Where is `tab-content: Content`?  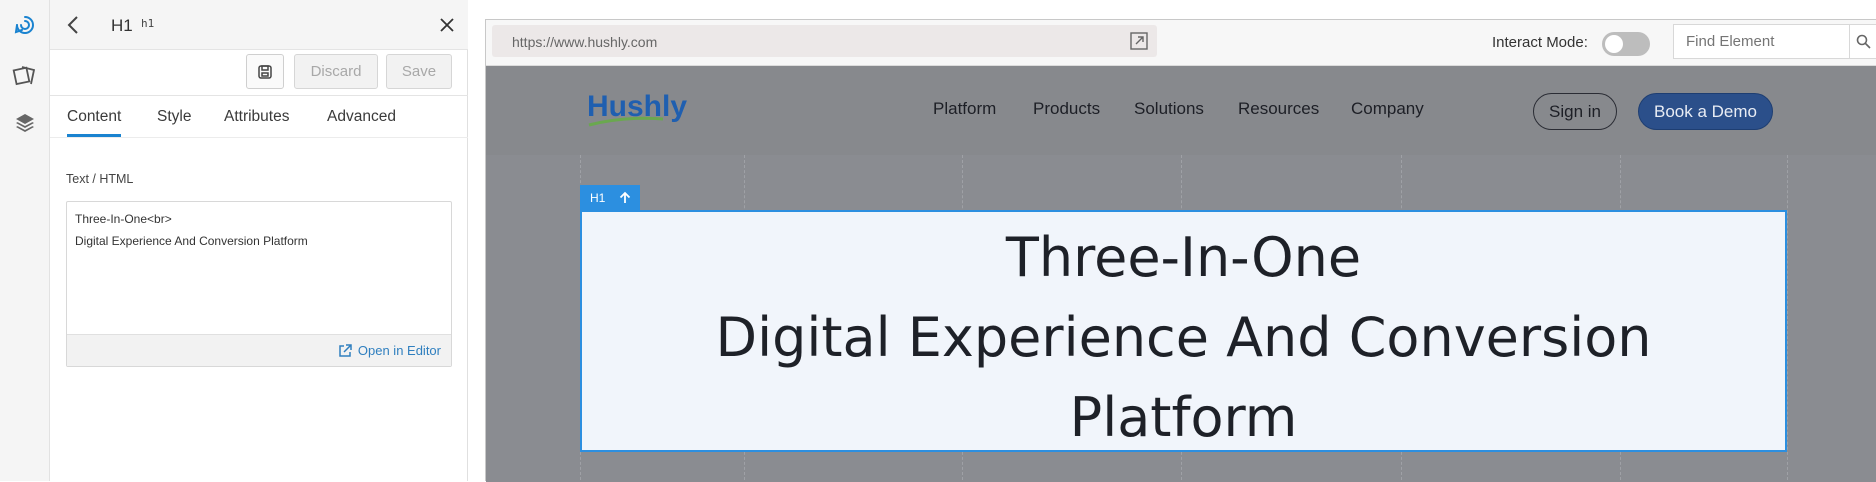
tab-content: Content is located at coordinates (94, 122).